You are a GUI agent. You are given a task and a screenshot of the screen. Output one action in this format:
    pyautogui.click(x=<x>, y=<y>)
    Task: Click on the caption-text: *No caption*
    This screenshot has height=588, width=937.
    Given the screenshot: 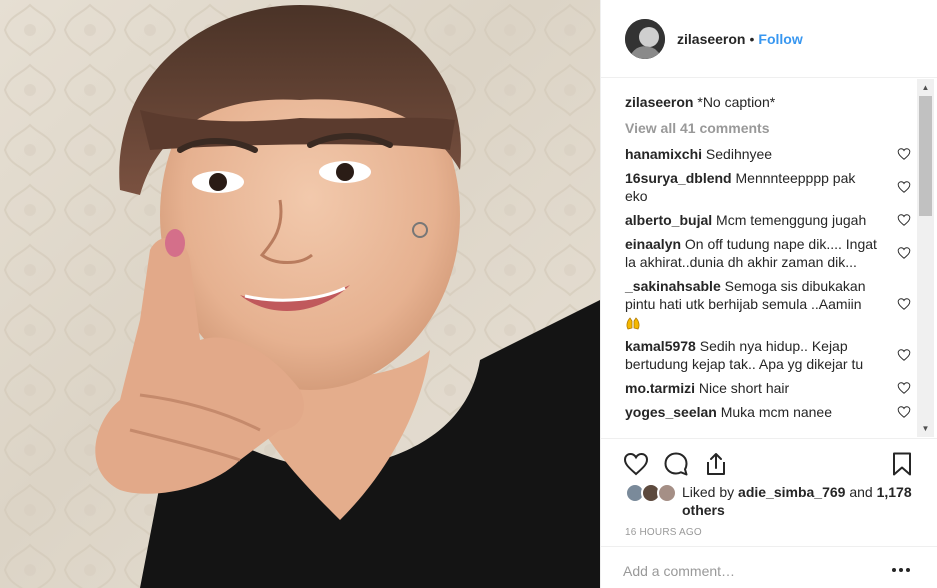 What is the action you would take?
    pyautogui.click(x=736, y=102)
    